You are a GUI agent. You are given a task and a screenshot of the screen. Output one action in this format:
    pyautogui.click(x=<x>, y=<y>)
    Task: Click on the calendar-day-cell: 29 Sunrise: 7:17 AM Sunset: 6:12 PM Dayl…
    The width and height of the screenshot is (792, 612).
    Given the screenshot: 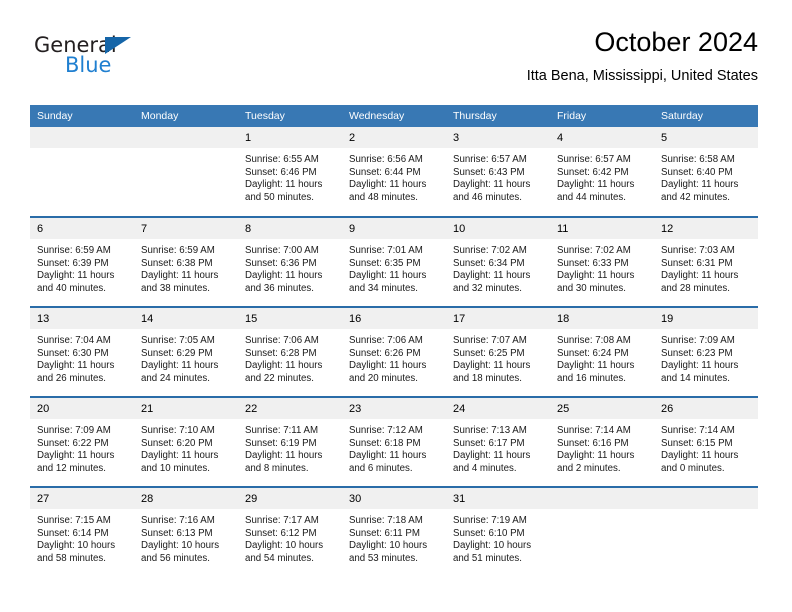 What is the action you would take?
    pyautogui.click(x=290, y=531)
    